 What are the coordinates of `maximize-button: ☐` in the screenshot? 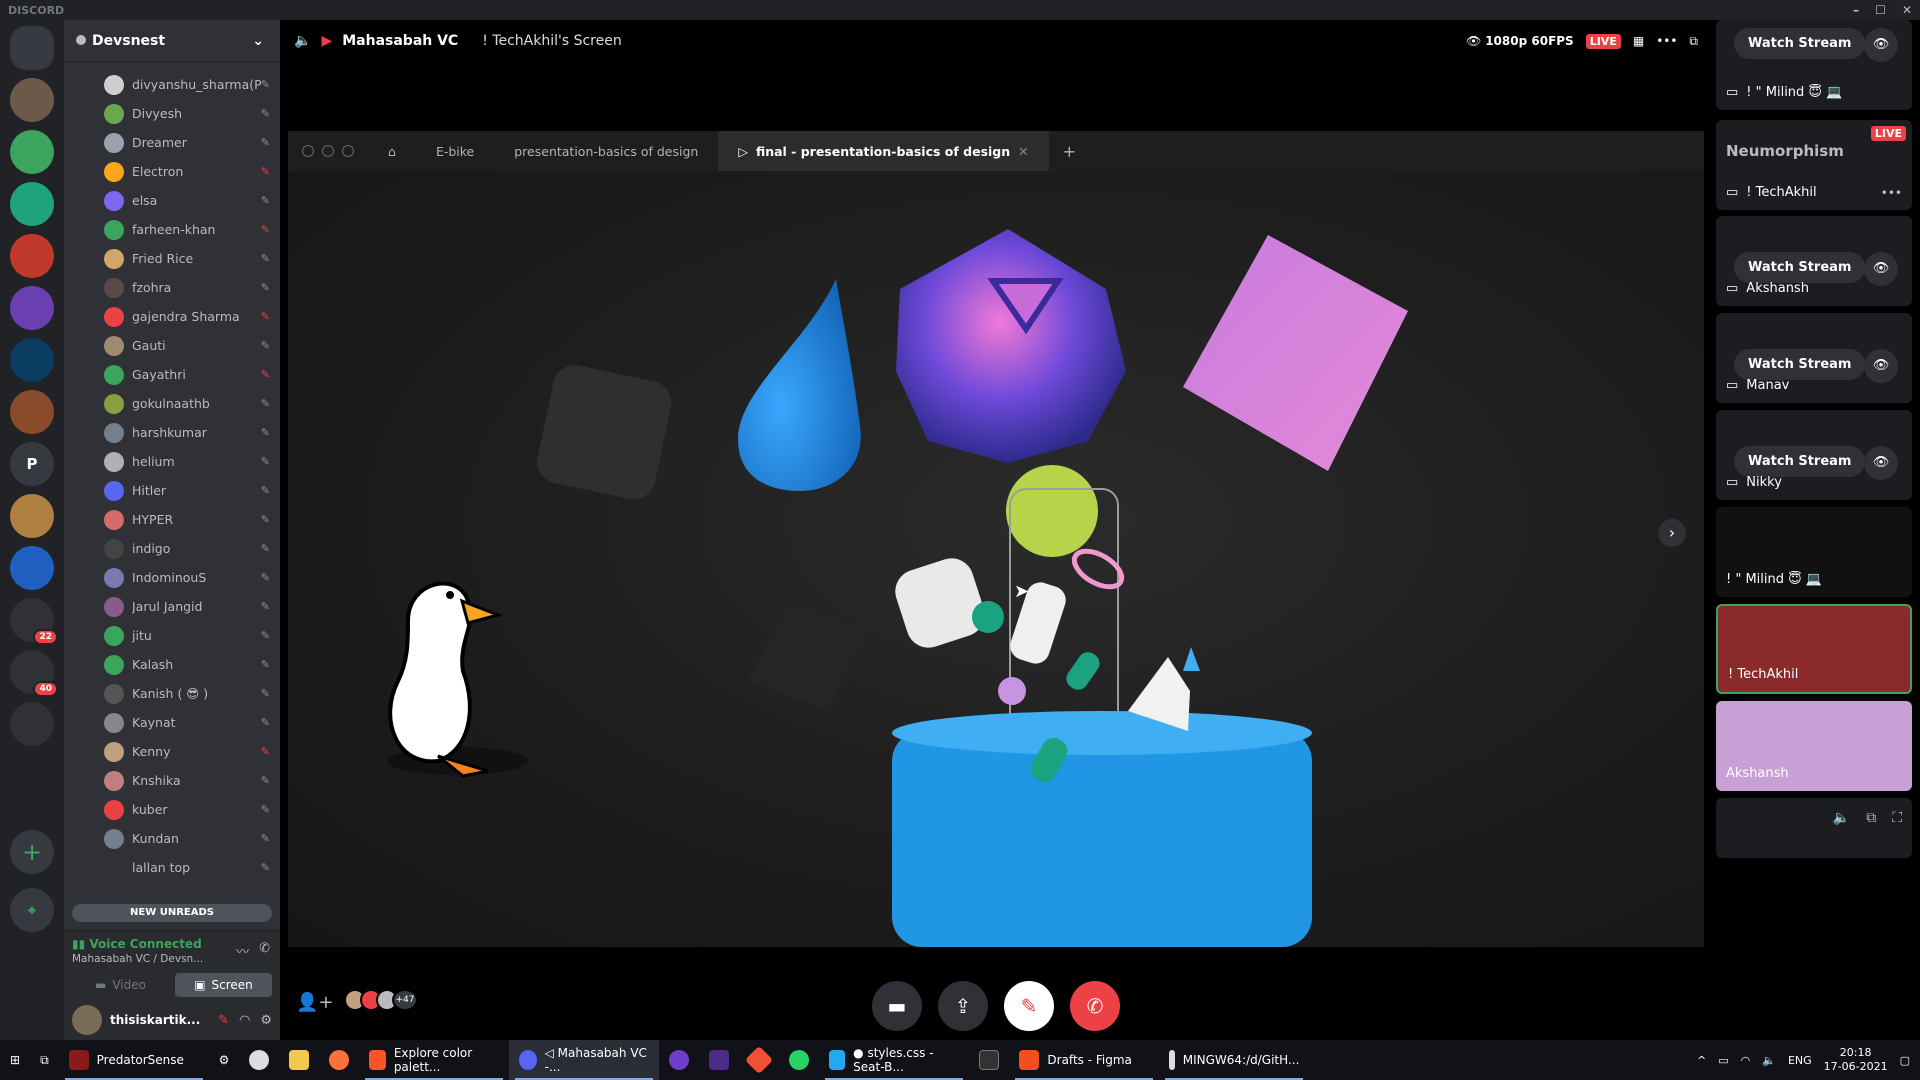 It's located at (1880, 10).